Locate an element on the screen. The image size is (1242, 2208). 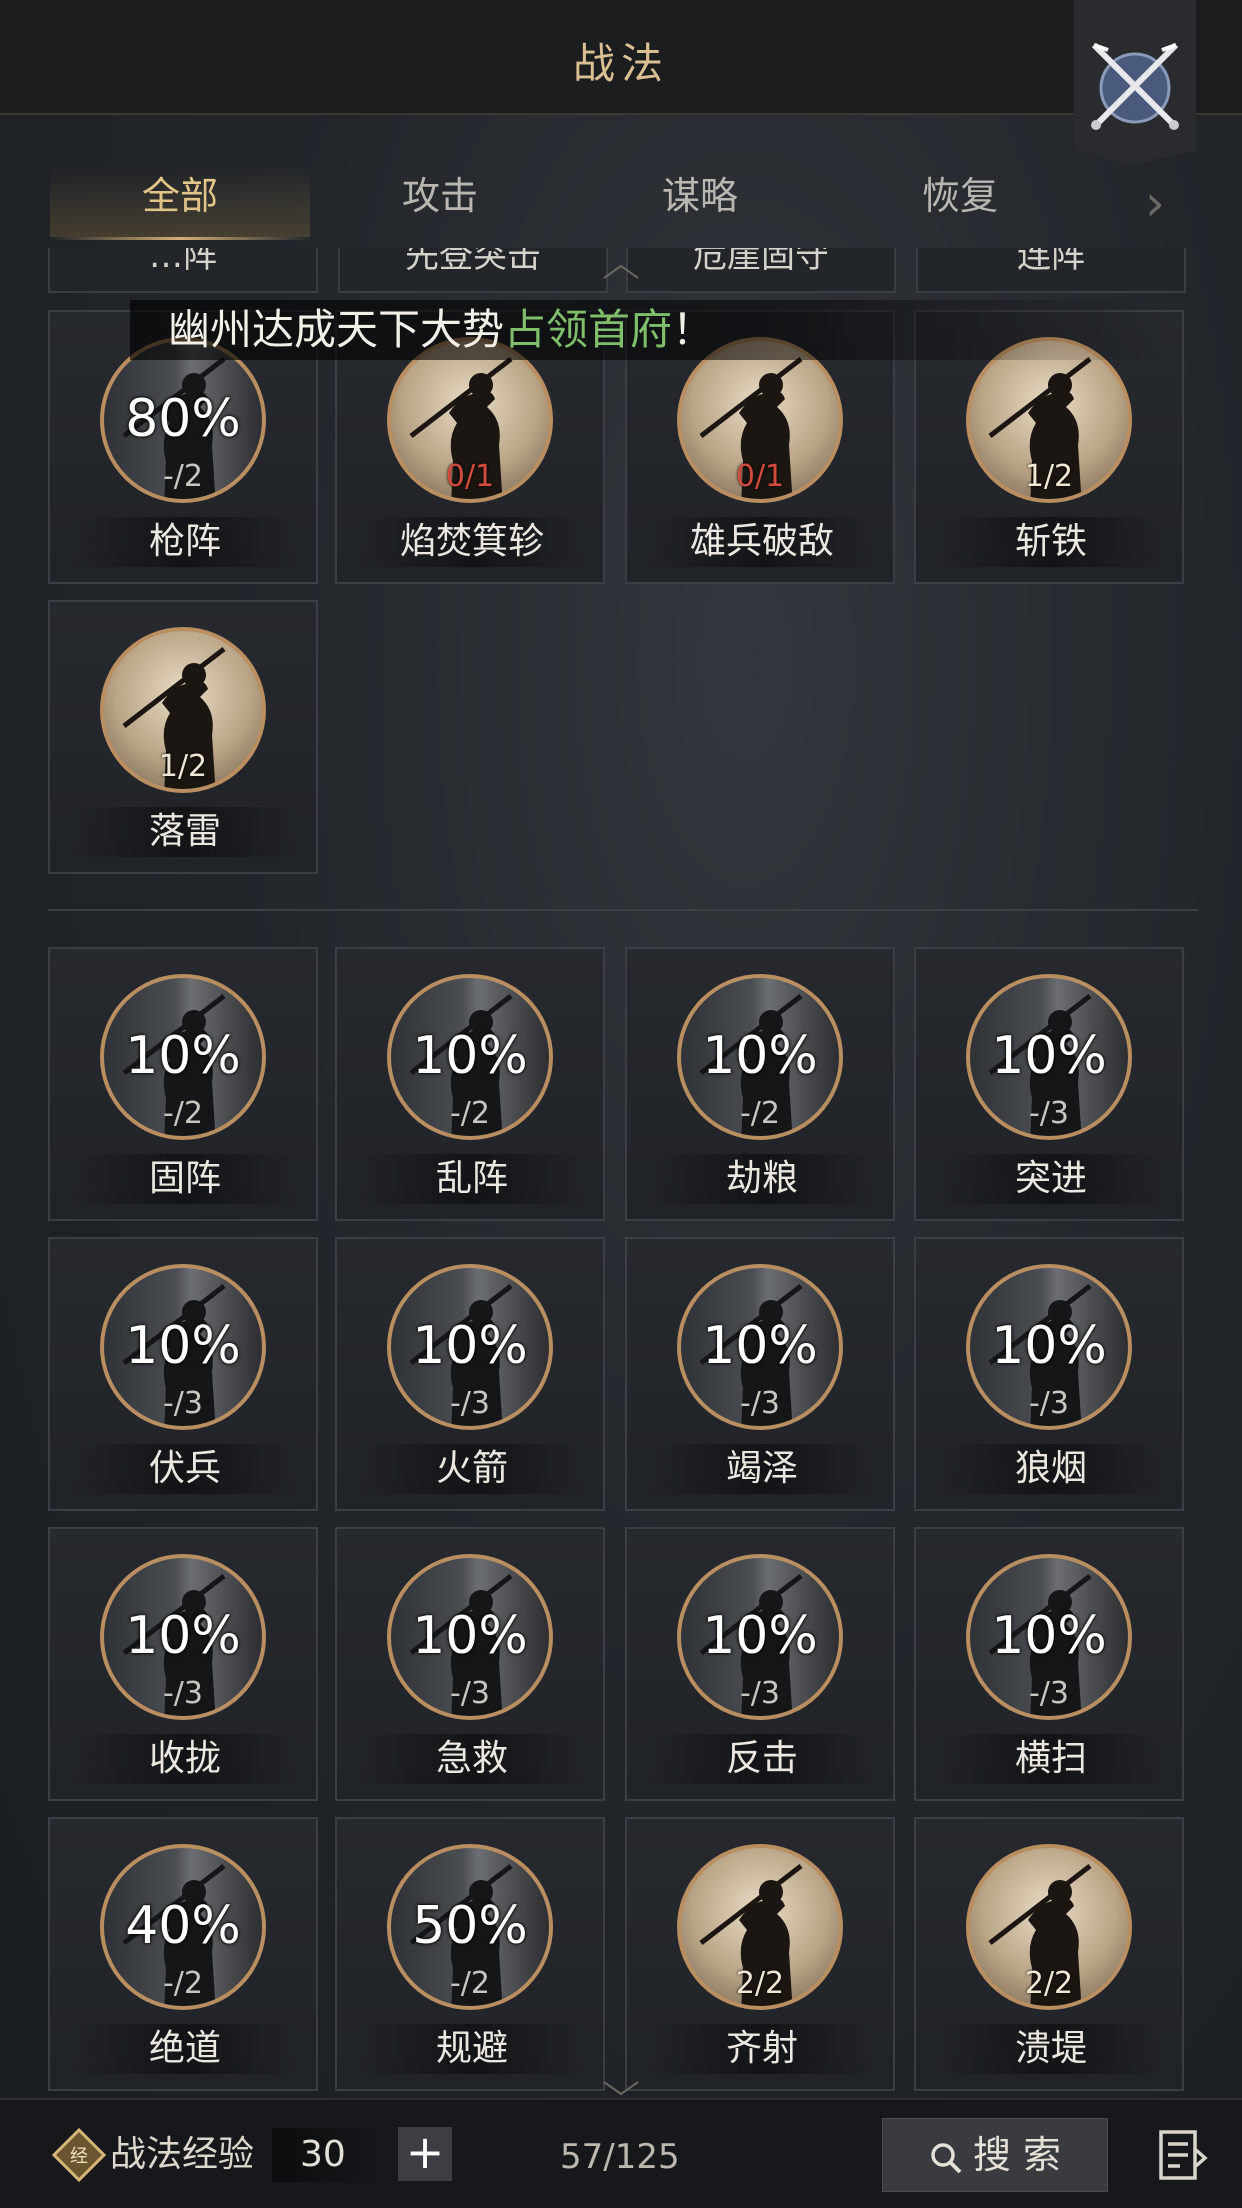
bottom-bar: 经 战法经验 30 + 57/125 搜 索 is located at coordinates (621, 2153).